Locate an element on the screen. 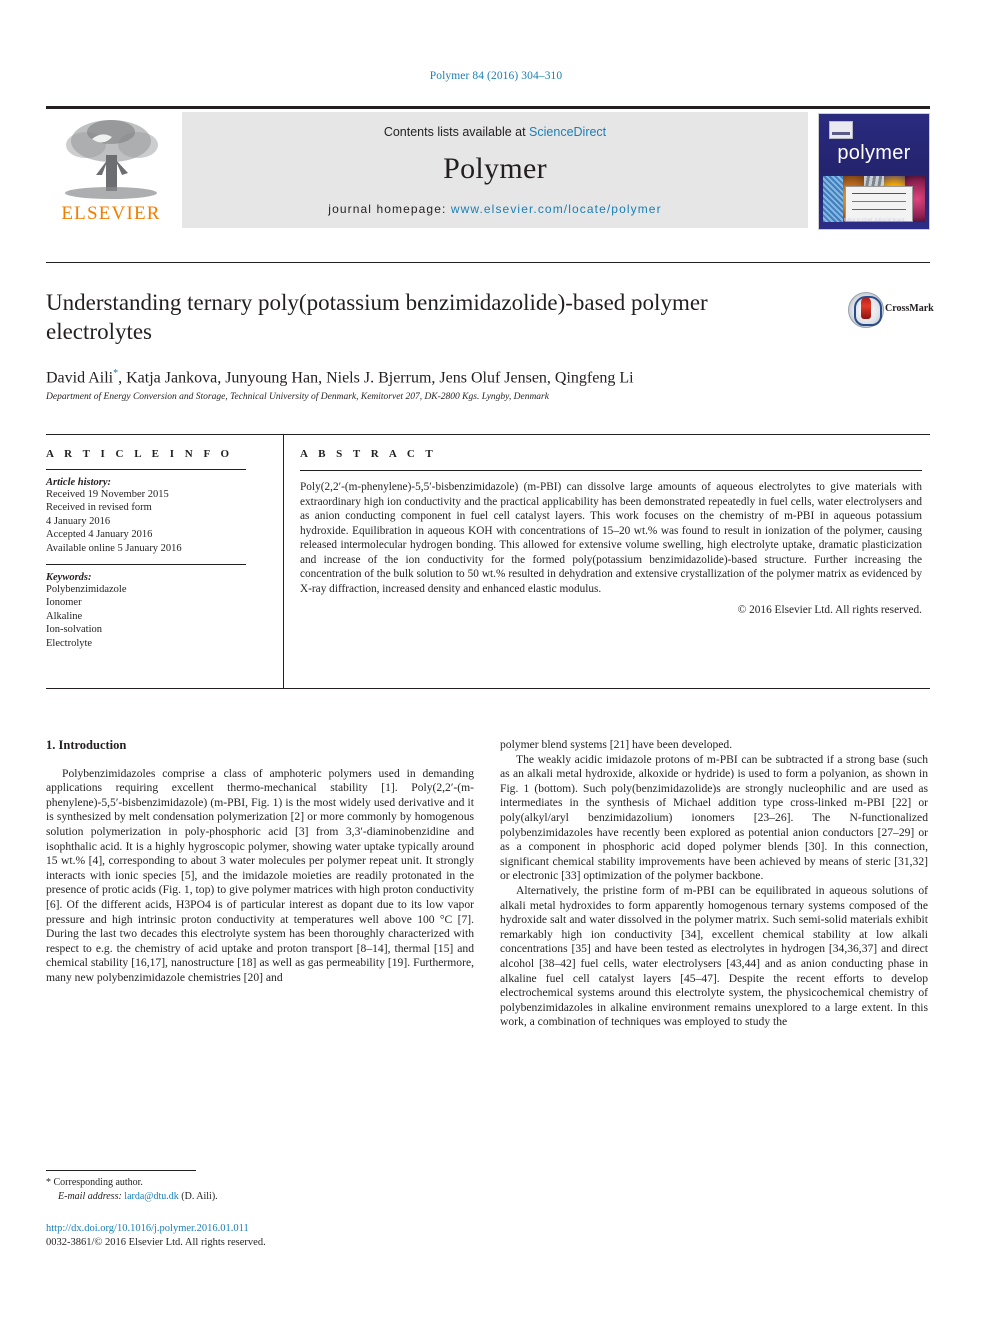 The height and width of the screenshot is (1323, 992). corresponding-author-text: * Corresponding author. is located at coordinates (94, 1182).